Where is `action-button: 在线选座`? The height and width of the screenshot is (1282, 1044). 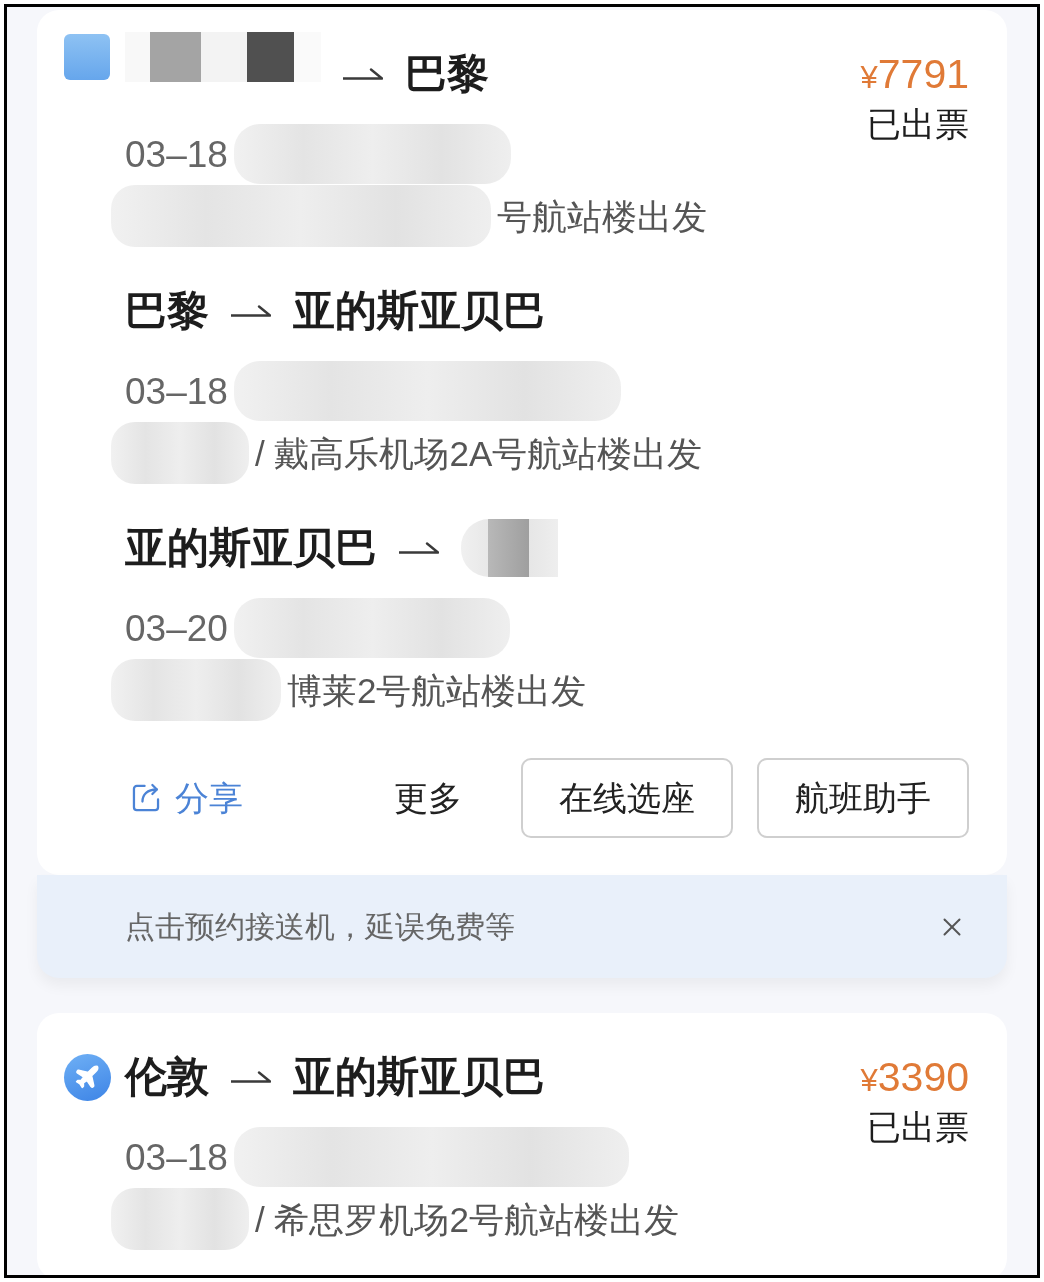
action-button: 在线选座 is located at coordinates (627, 798).